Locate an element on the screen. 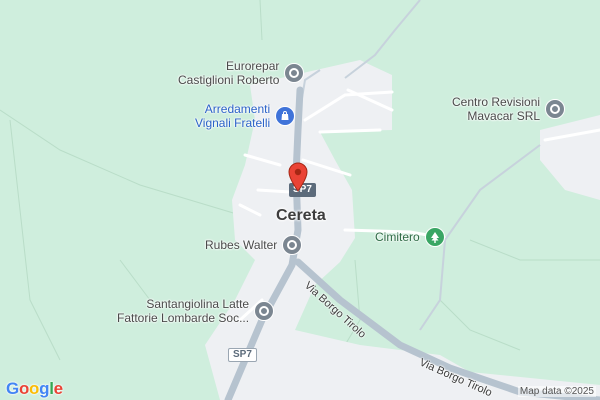 This screenshot has height=400, width=600. poi-arredamenti: Arredamenti Vignali Fratelli is located at coordinates (245, 116).